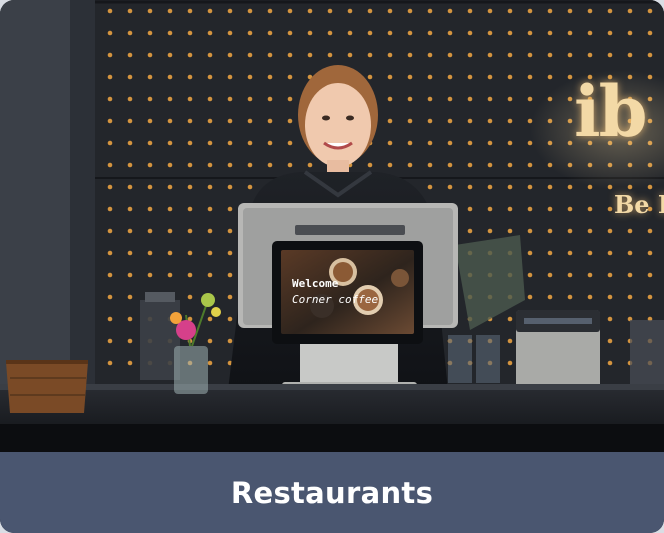 This screenshot has height=533, width=664. I want to click on brand-sign: ib, so click(611, 111).